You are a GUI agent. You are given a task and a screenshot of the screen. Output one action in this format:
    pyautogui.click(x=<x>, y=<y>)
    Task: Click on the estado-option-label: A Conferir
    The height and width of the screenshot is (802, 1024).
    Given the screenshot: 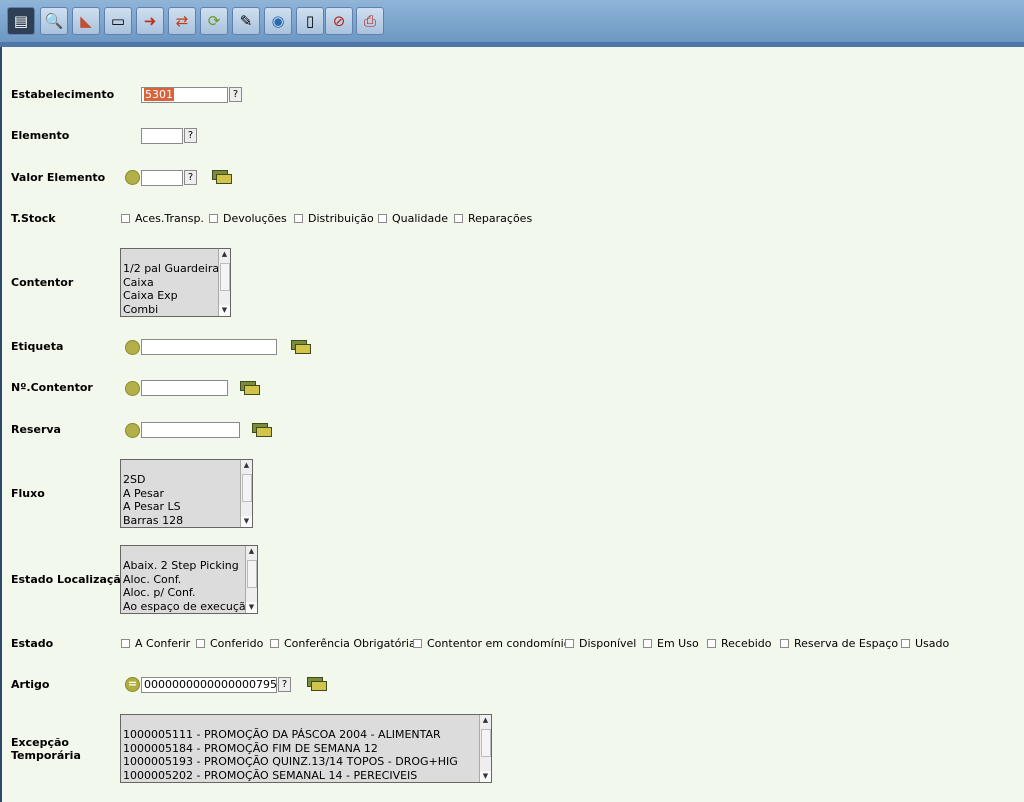 What is the action you would take?
    pyautogui.click(x=163, y=643)
    